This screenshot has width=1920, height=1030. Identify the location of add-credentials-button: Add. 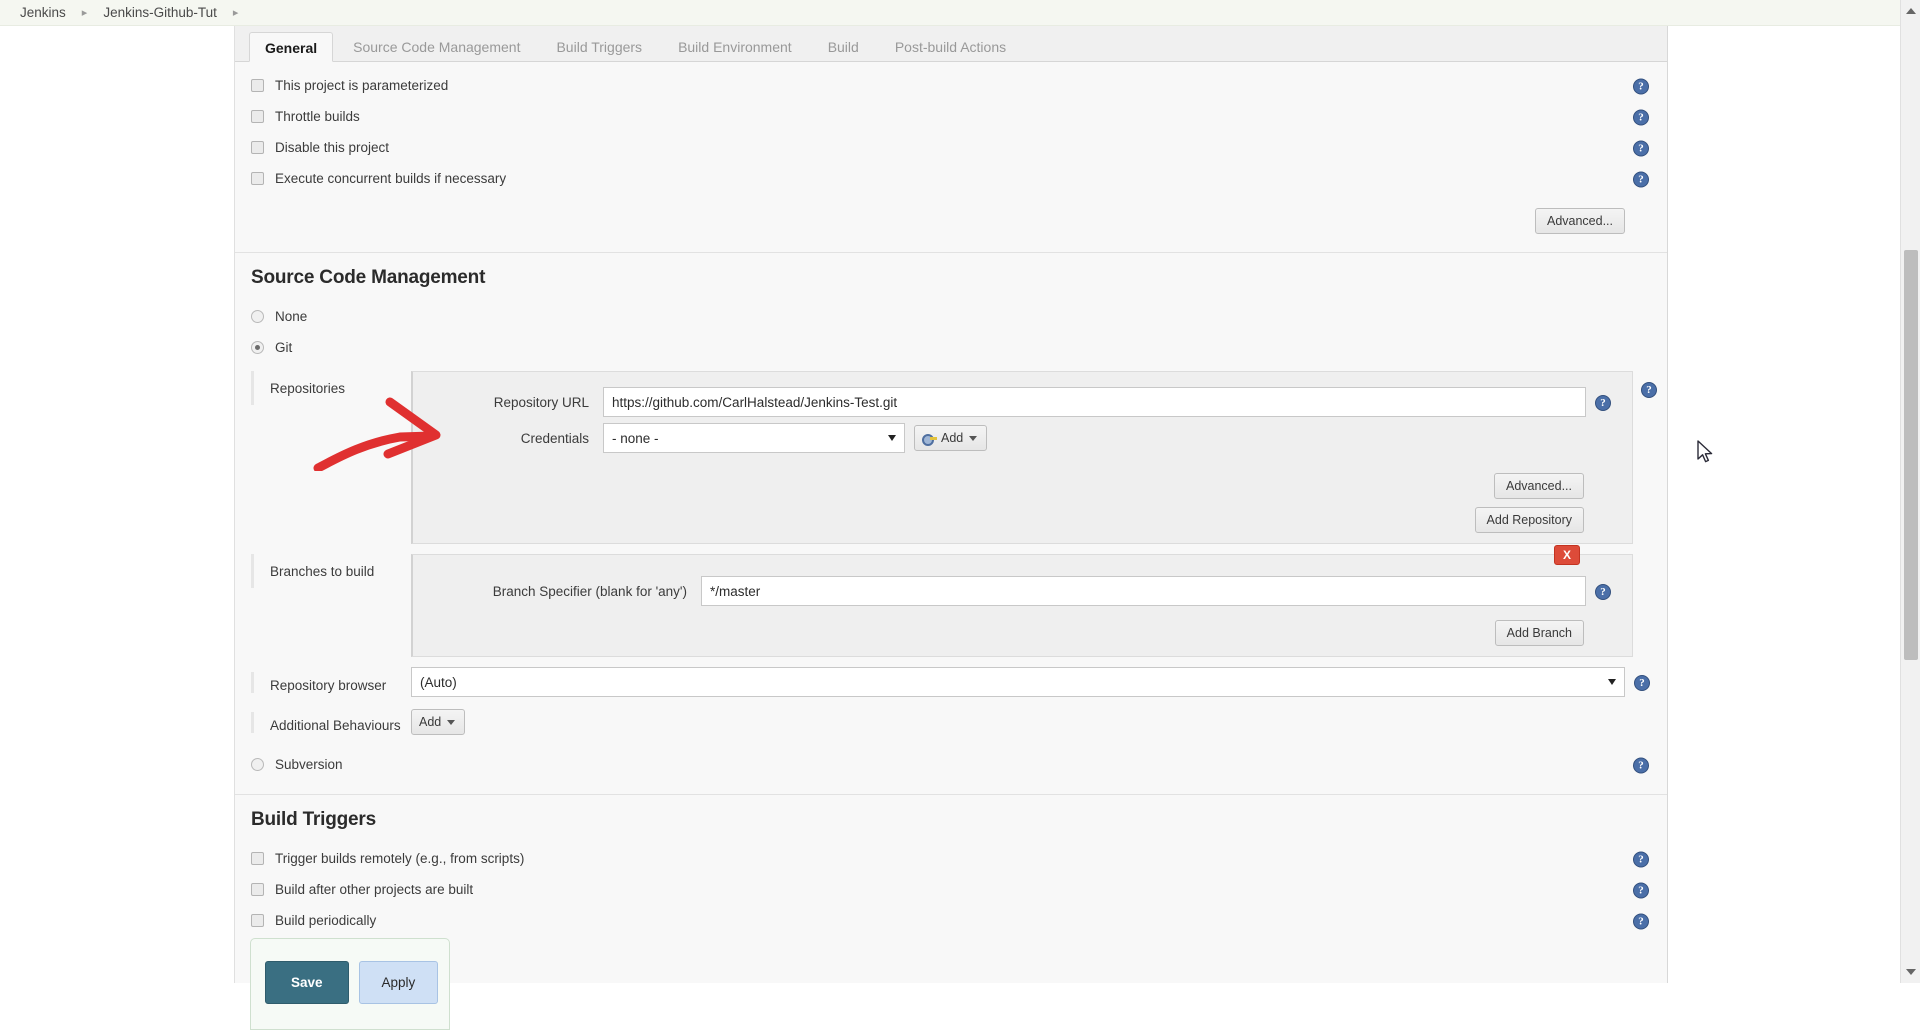
(951, 438).